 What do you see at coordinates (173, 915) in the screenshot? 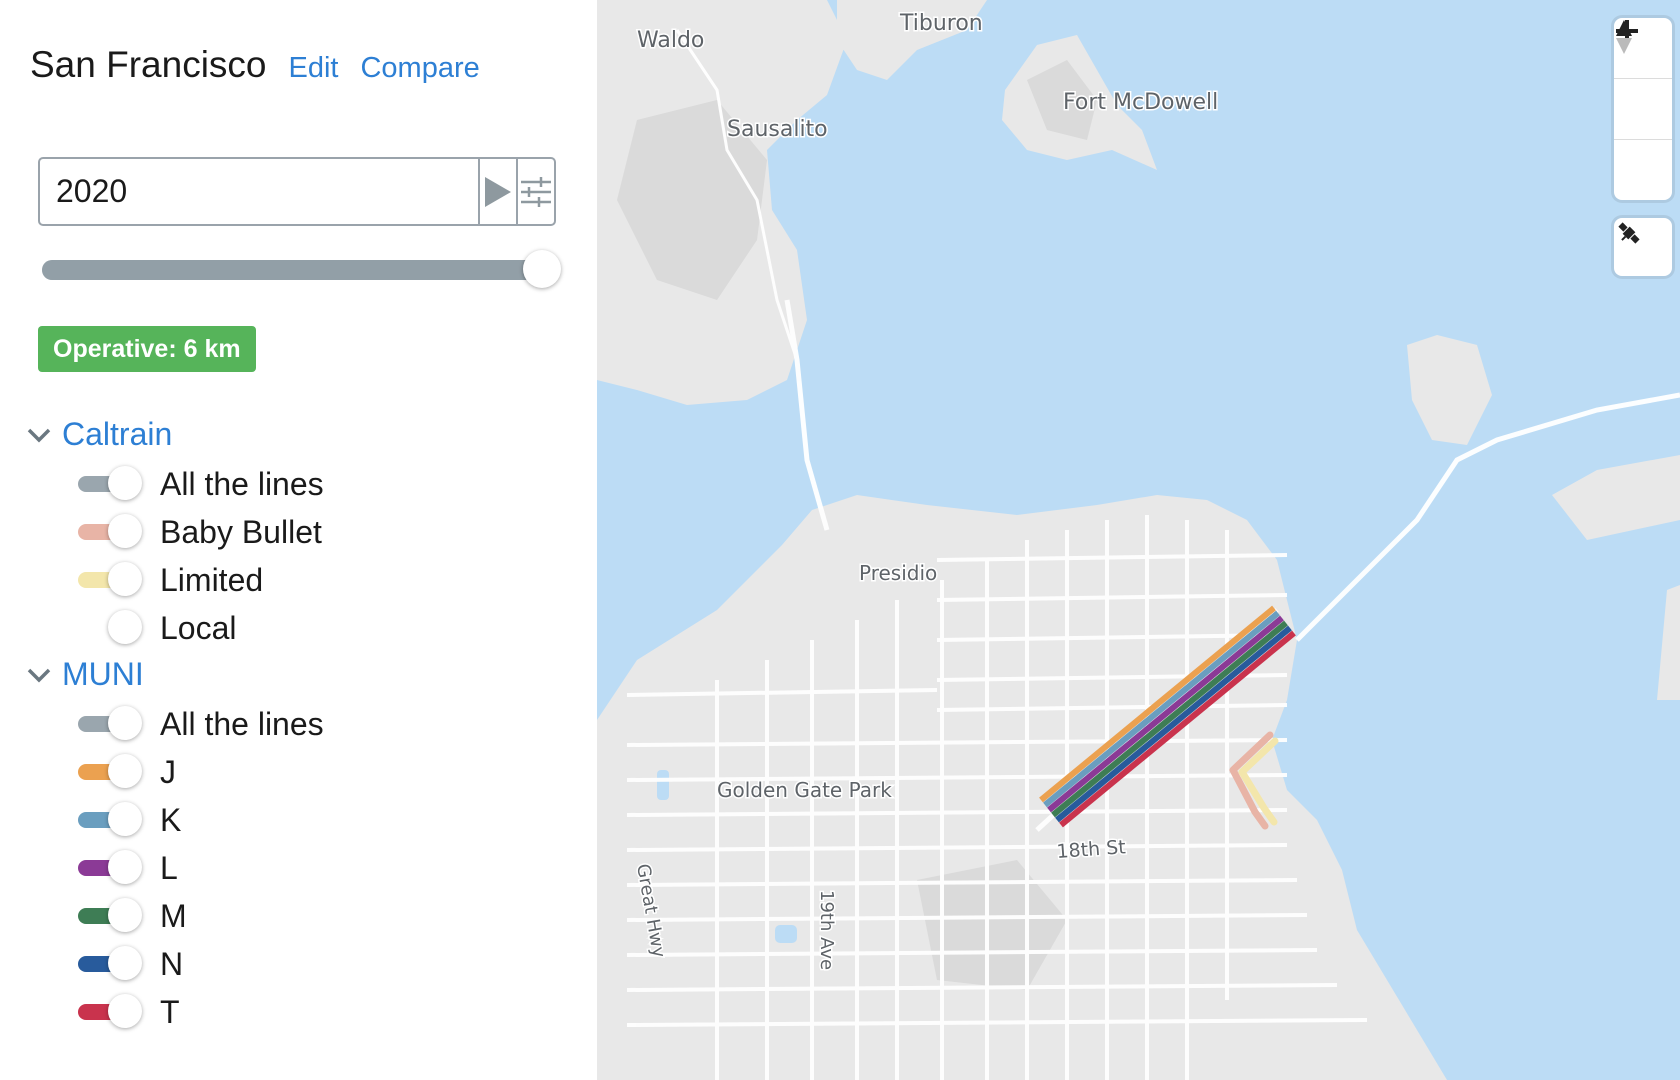
I see `line-label: M` at bounding box center [173, 915].